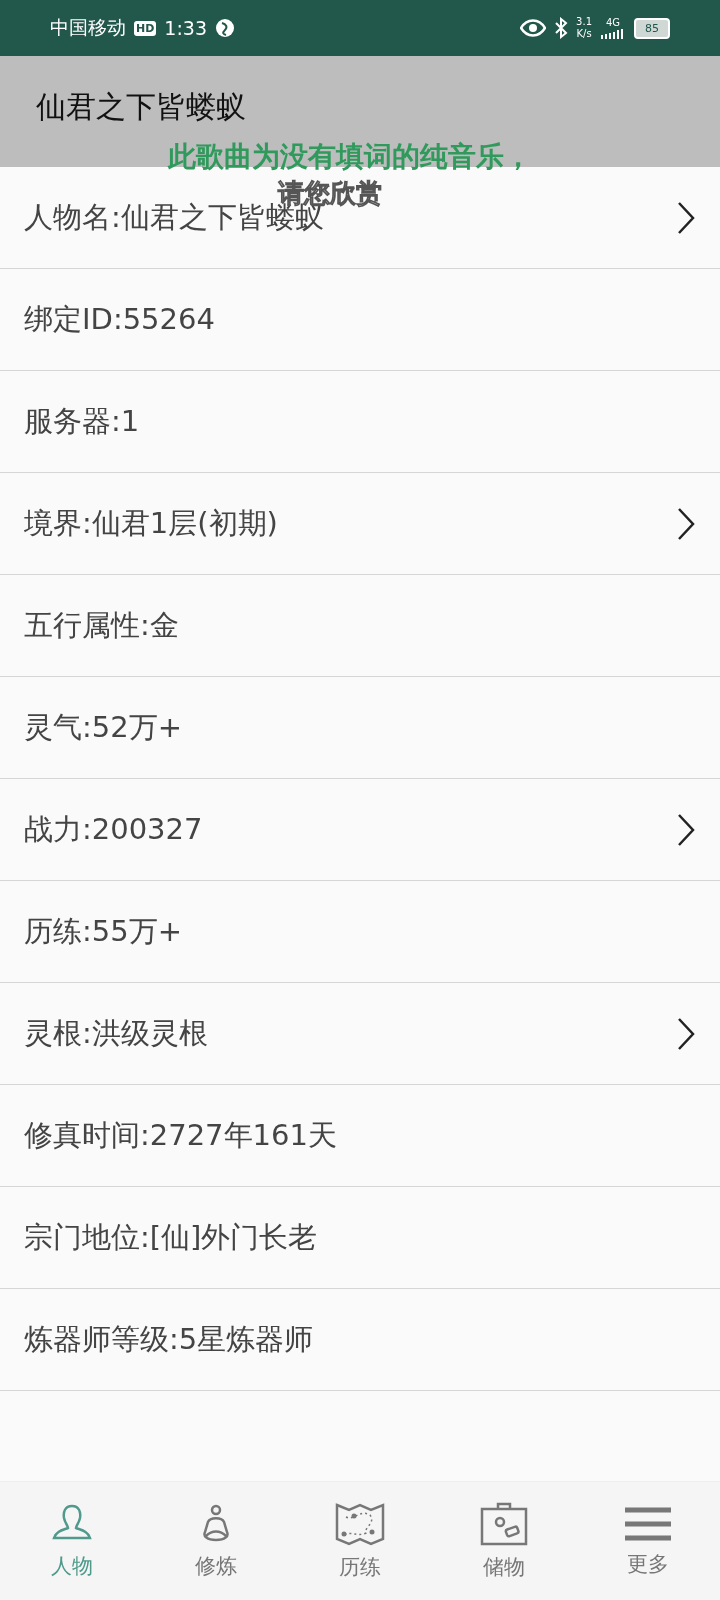 This screenshot has width=720, height=1600. What do you see at coordinates (103, 727) in the screenshot?
I see `row-text: 灵气:52万+` at bounding box center [103, 727].